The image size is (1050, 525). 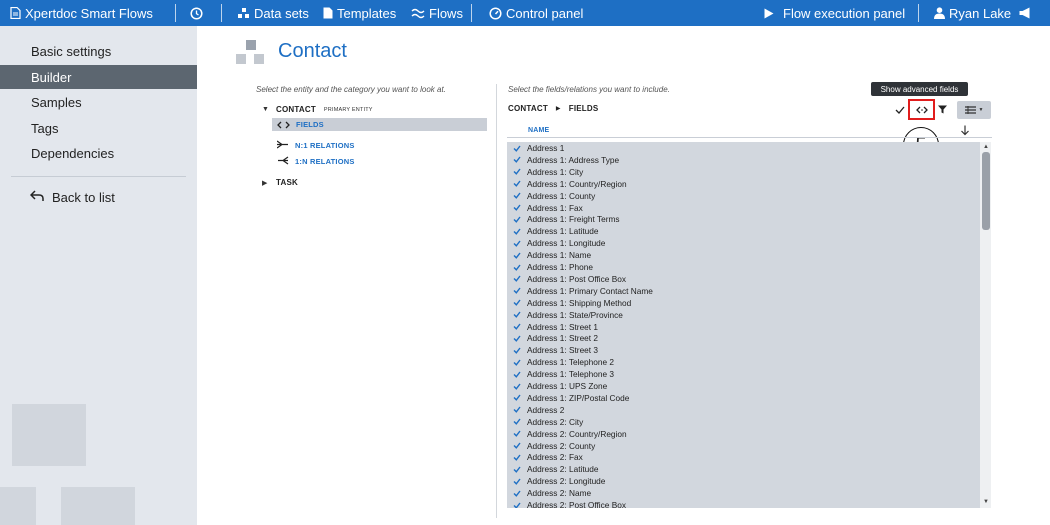 What do you see at coordinates (98, 77) in the screenshot?
I see `sidebar-item-builder: Builder` at bounding box center [98, 77].